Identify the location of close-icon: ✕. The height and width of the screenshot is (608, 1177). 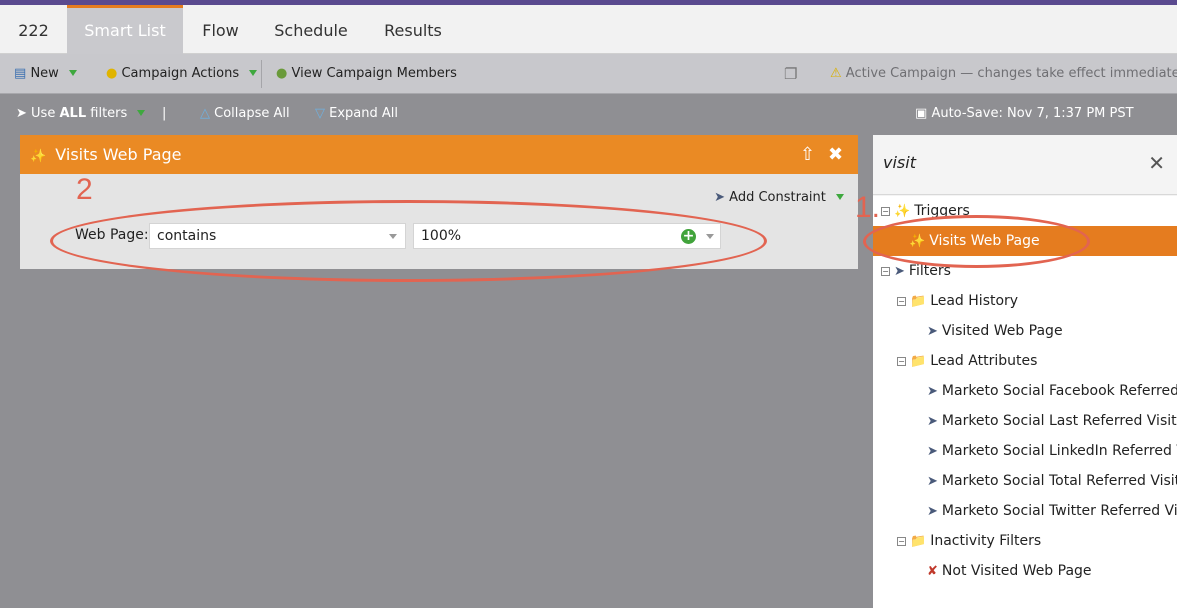
(1156, 163).